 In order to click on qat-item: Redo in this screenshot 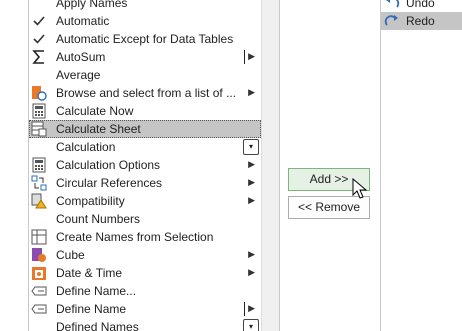, I will do `click(421, 21)`.